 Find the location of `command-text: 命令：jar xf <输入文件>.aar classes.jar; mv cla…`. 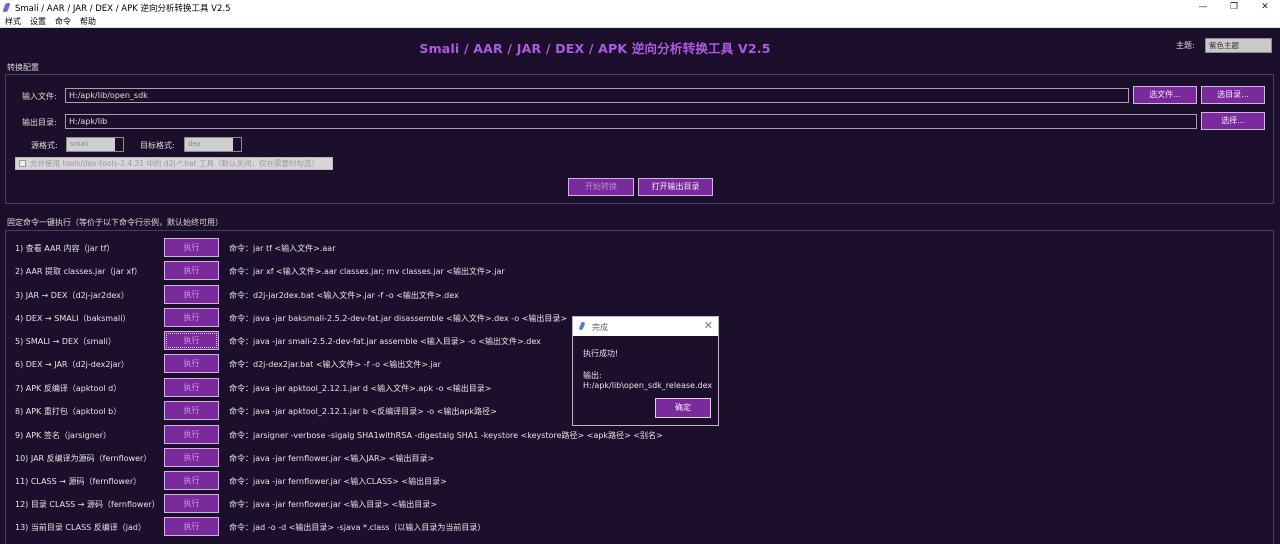

command-text: 命令：jar xf <输入文件>.aar classes.jar; mv cla… is located at coordinates (367, 271).